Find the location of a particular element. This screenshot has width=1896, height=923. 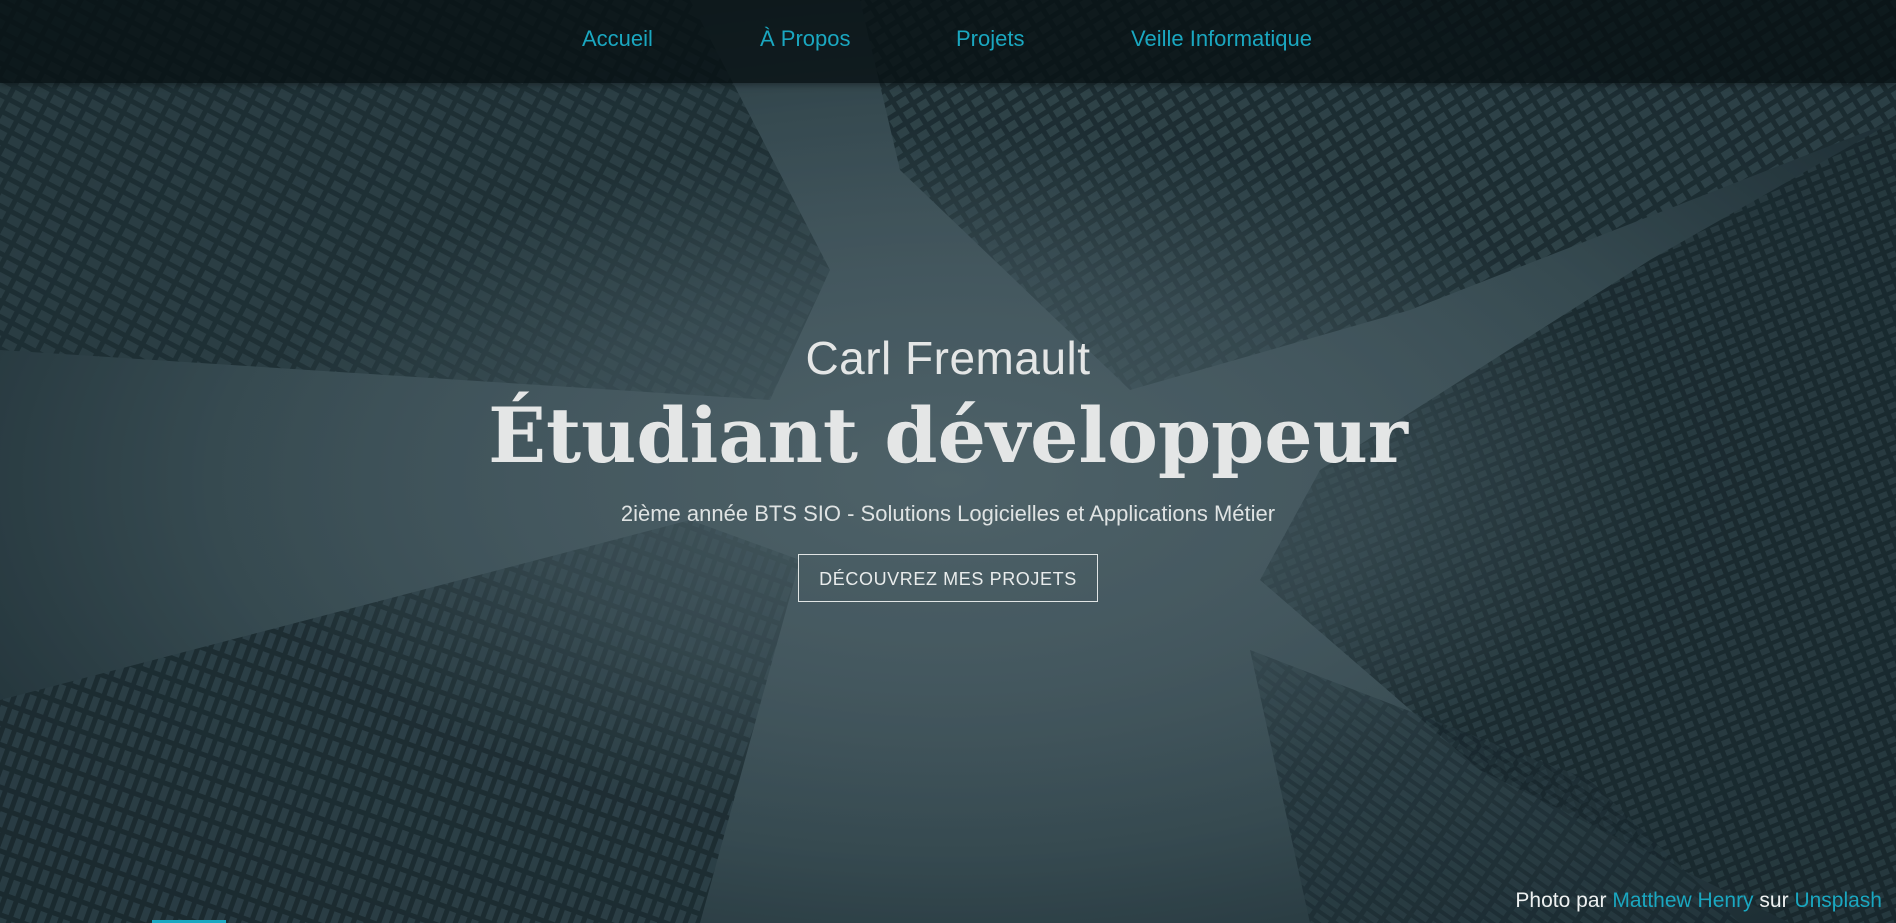

nav-link-projets: Projets is located at coordinates (990, 39).